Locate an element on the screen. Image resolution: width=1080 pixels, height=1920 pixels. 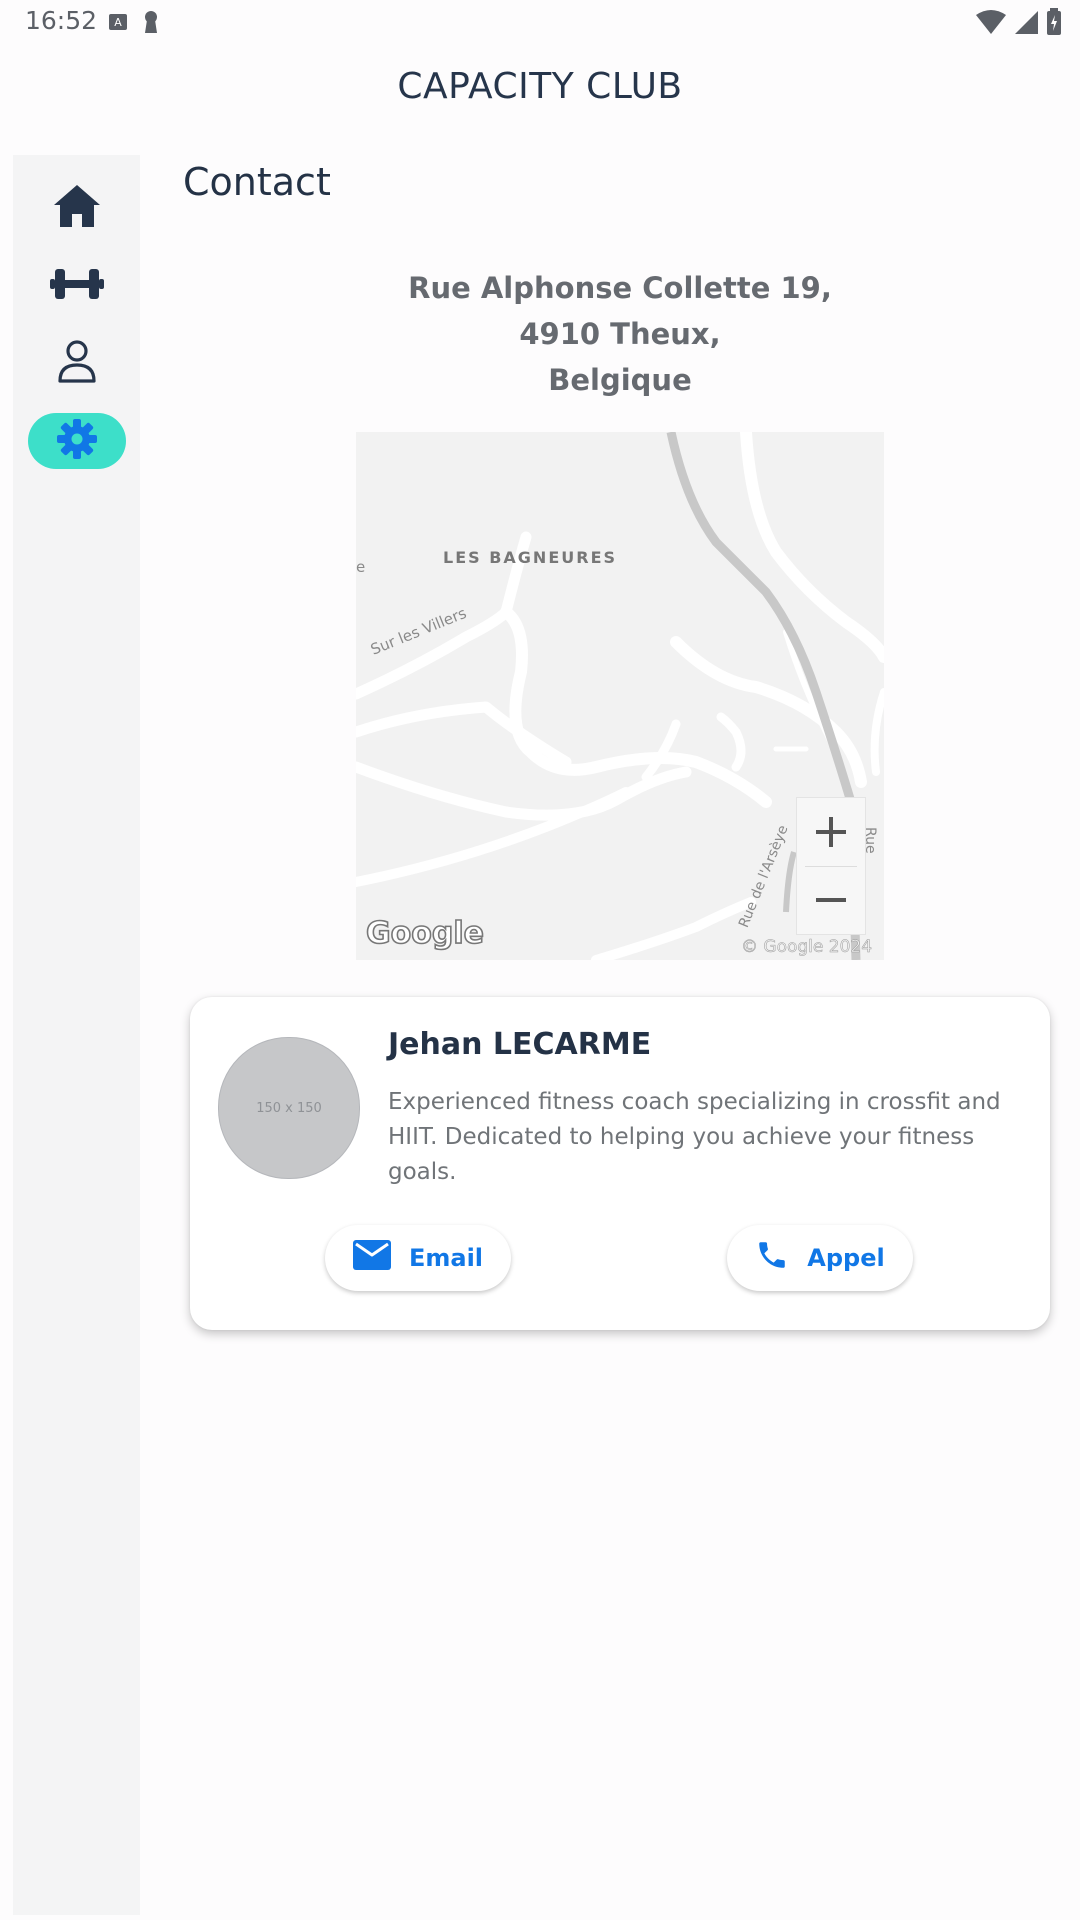
plus-icon is located at coordinates (831, 832).